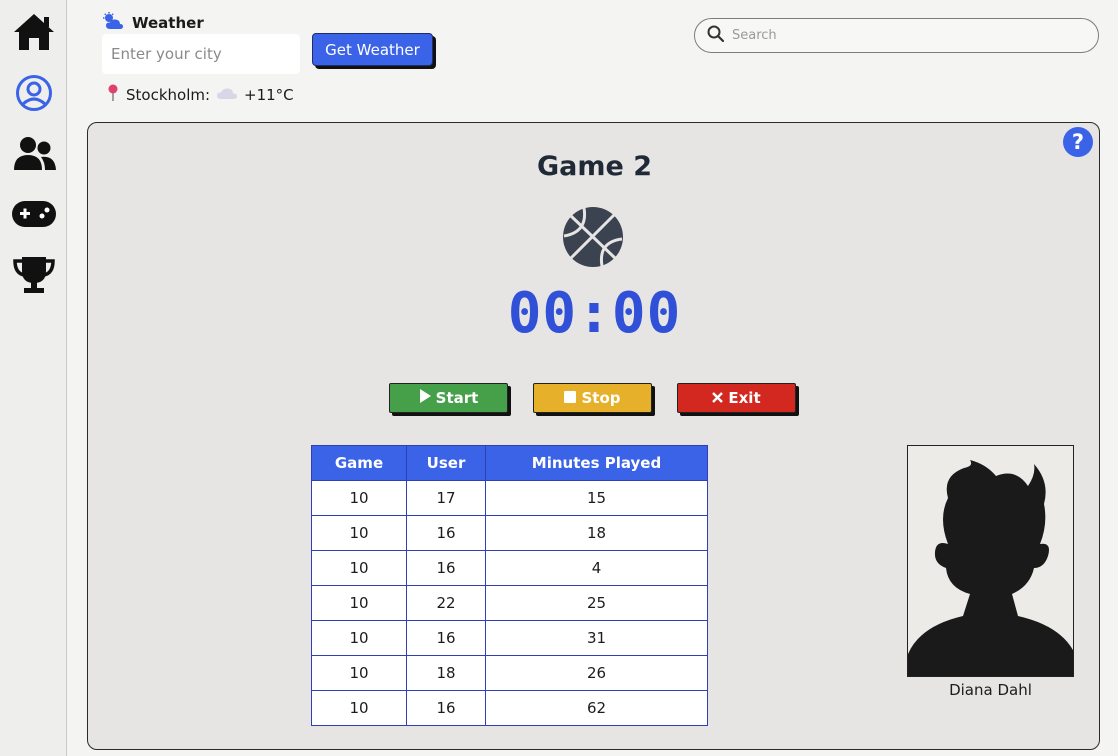 This screenshot has width=1118, height=756. What do you see at coordinates (570, 398) in the screenshot?
I see `stop-icon` at bounding box center [570, 398].